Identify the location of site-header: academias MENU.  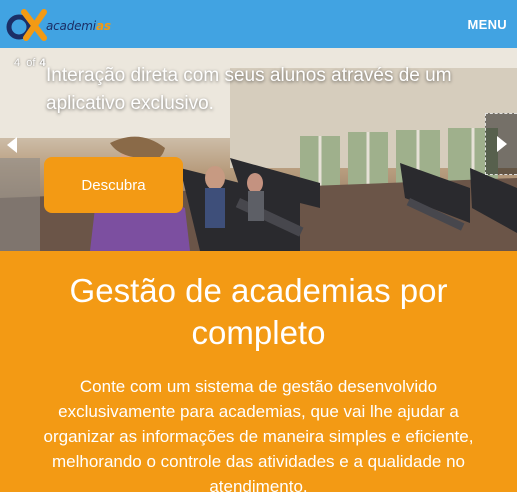
(258, 24).